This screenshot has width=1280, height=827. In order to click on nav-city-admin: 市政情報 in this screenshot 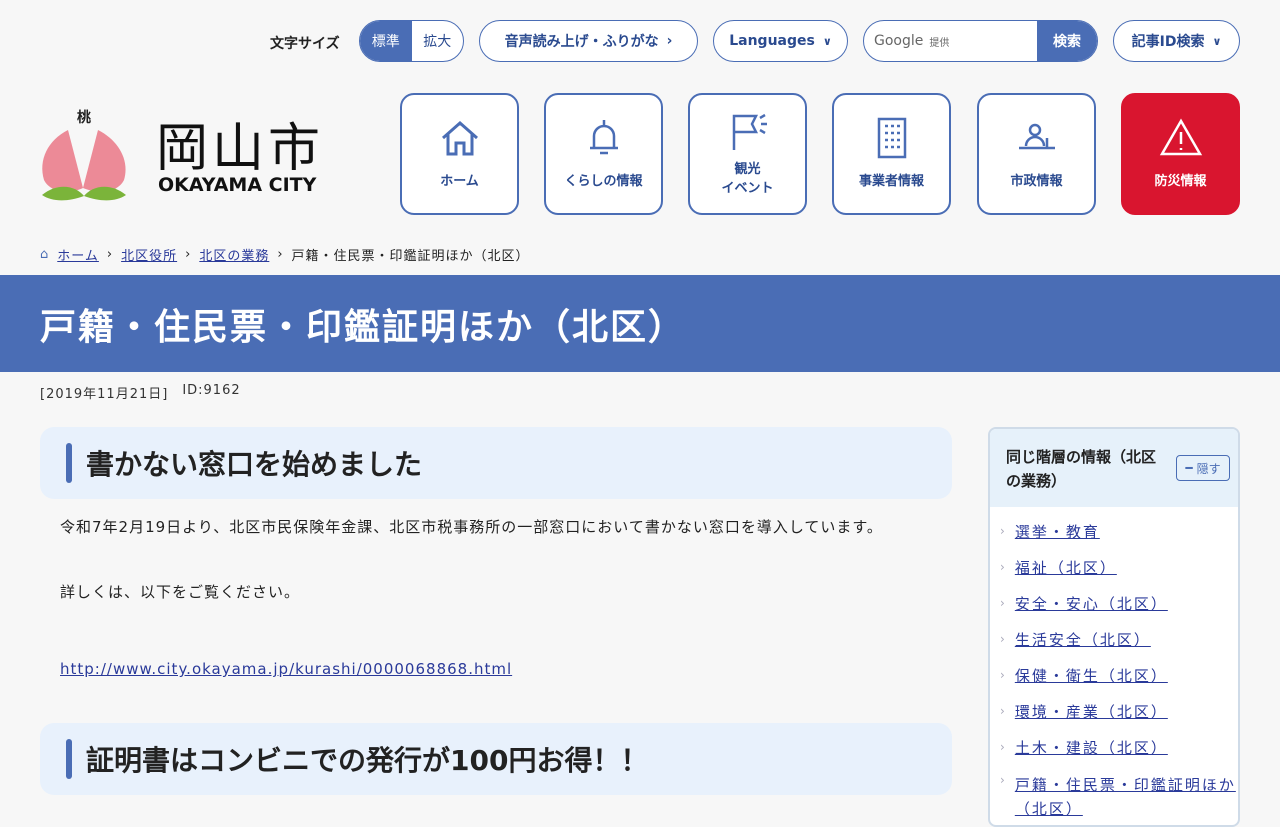, I will do `click(1036, 154)`.